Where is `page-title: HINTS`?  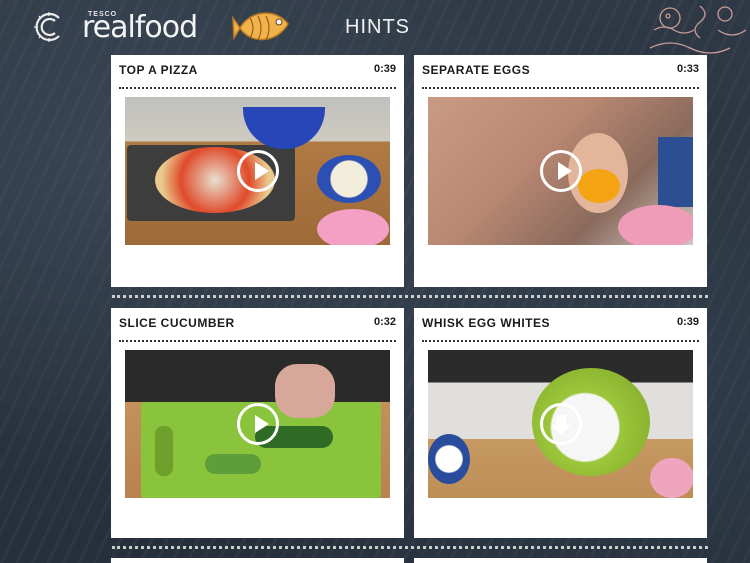 page-title: HINTS is located at coordinates (377, 27).